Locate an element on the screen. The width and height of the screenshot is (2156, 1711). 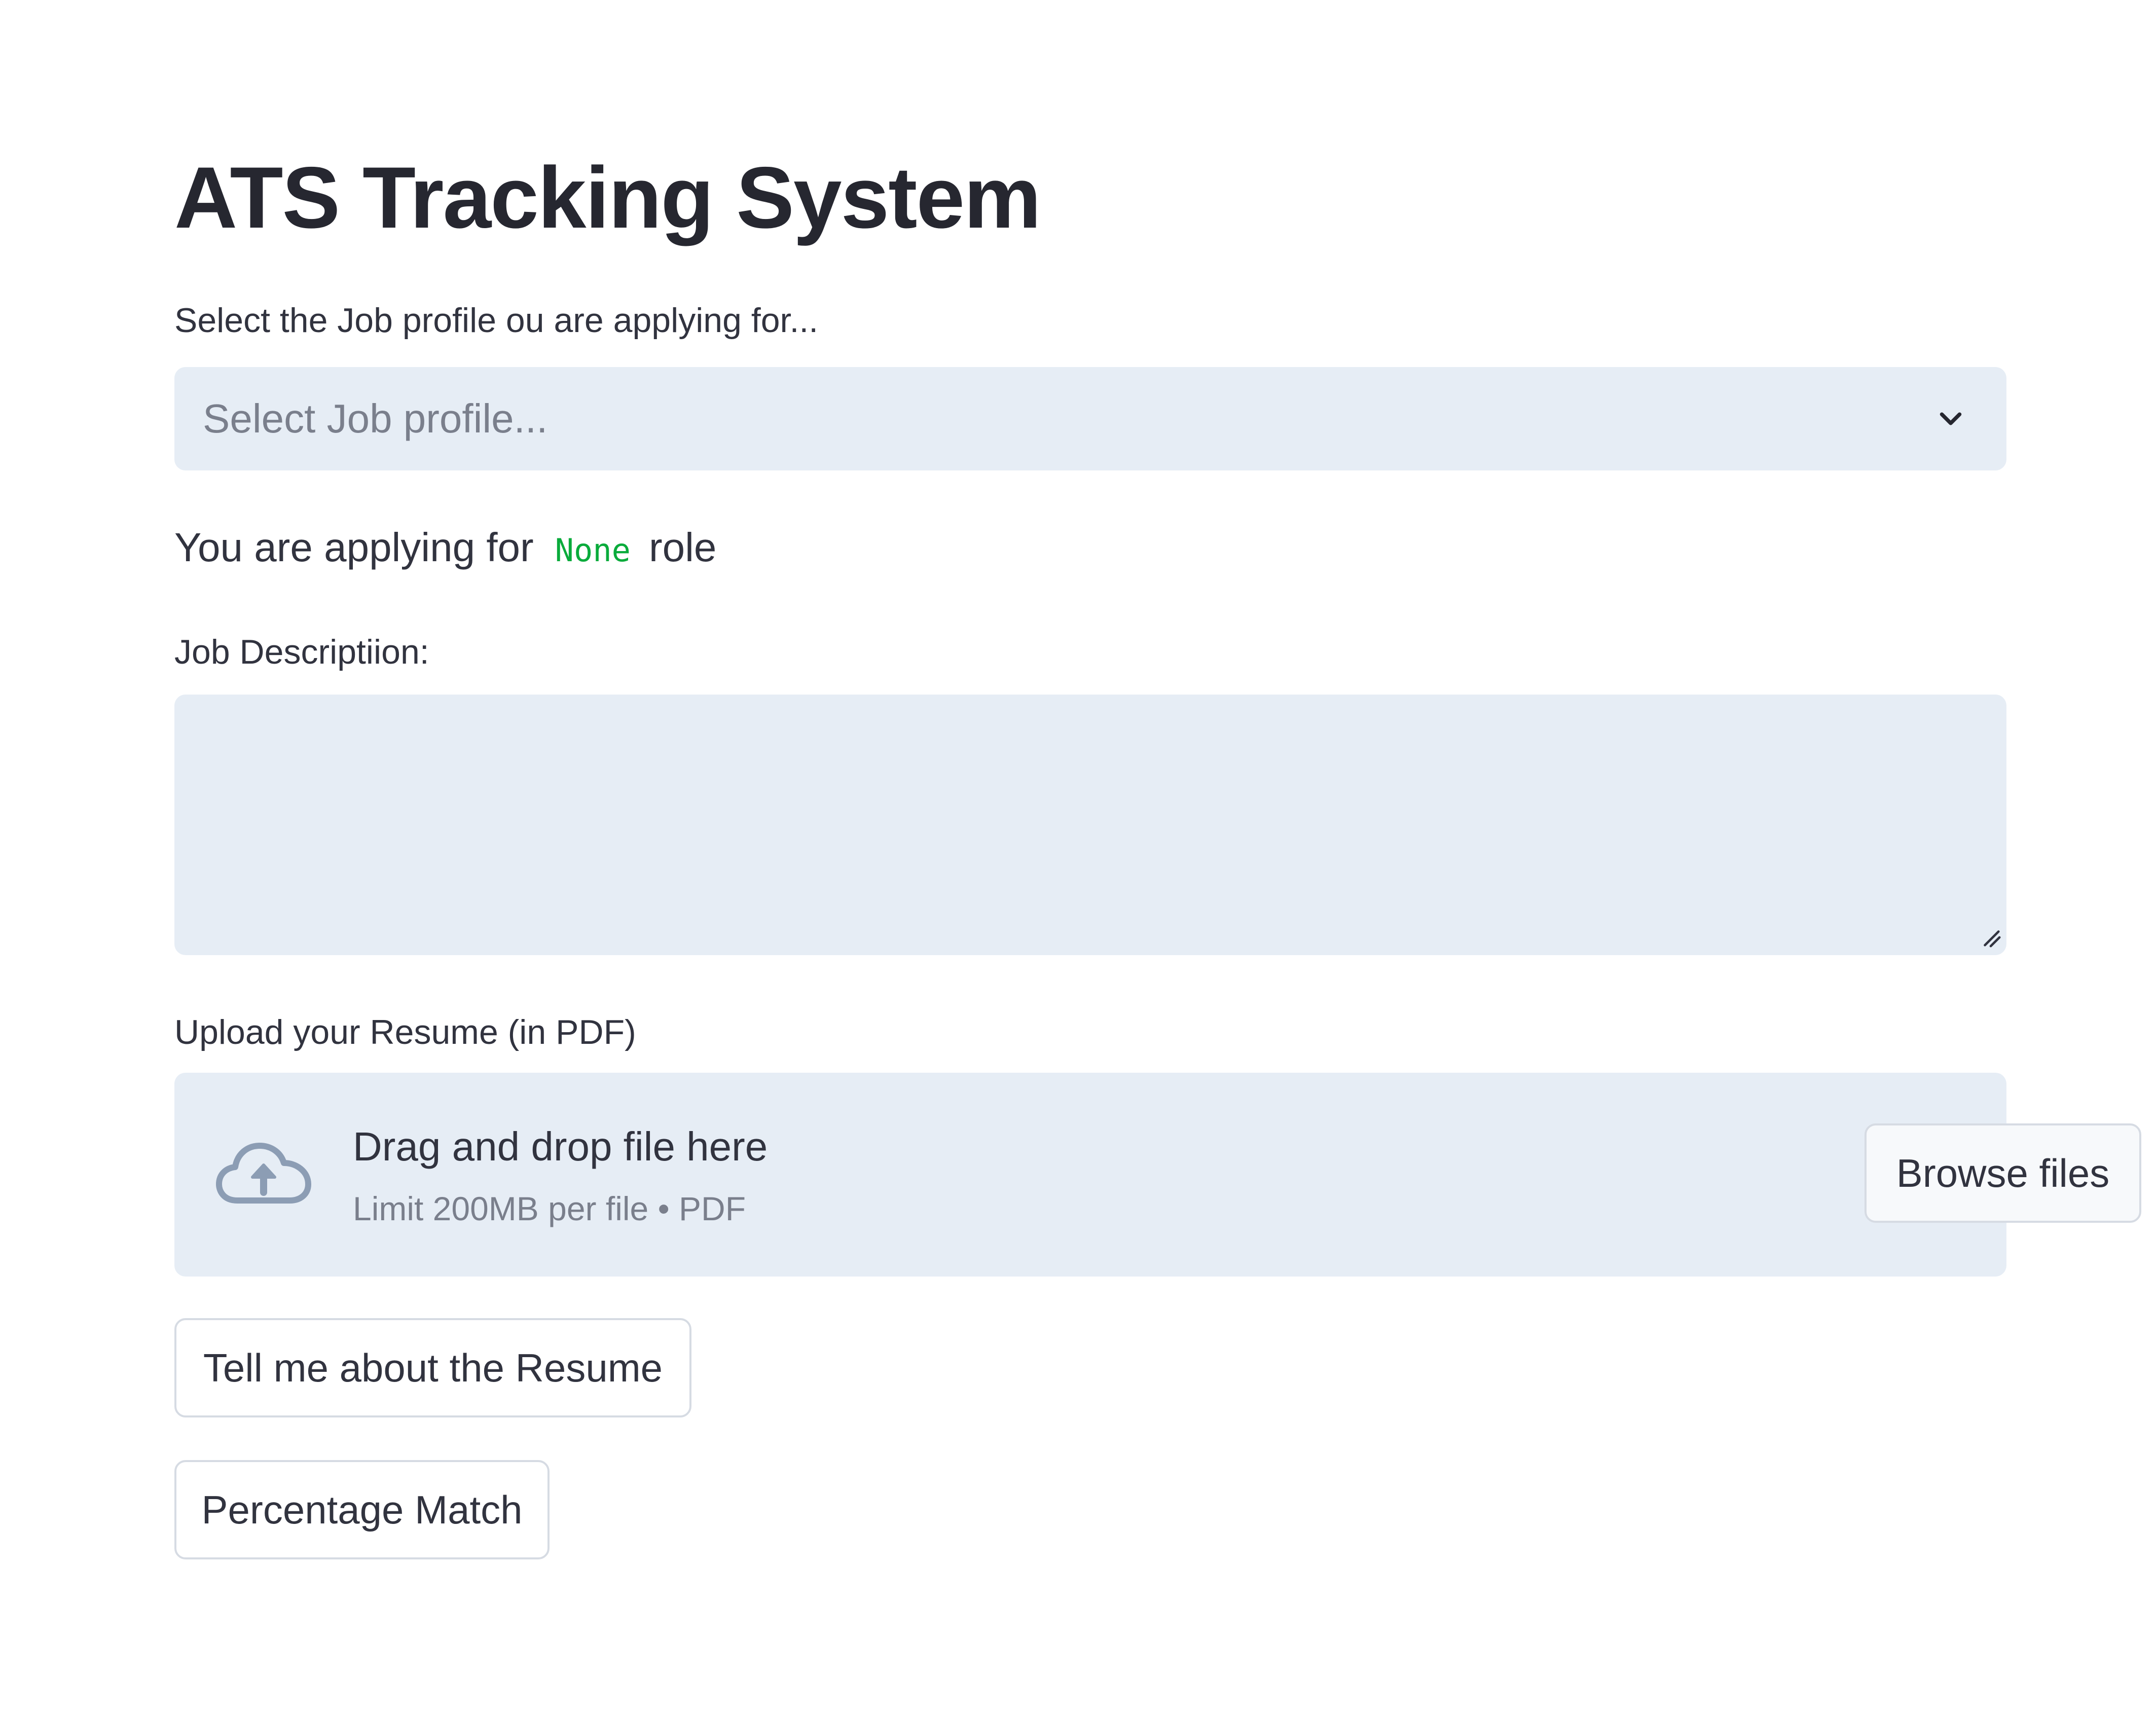
resize-handle-icon is located at coordinates (1990, 937).